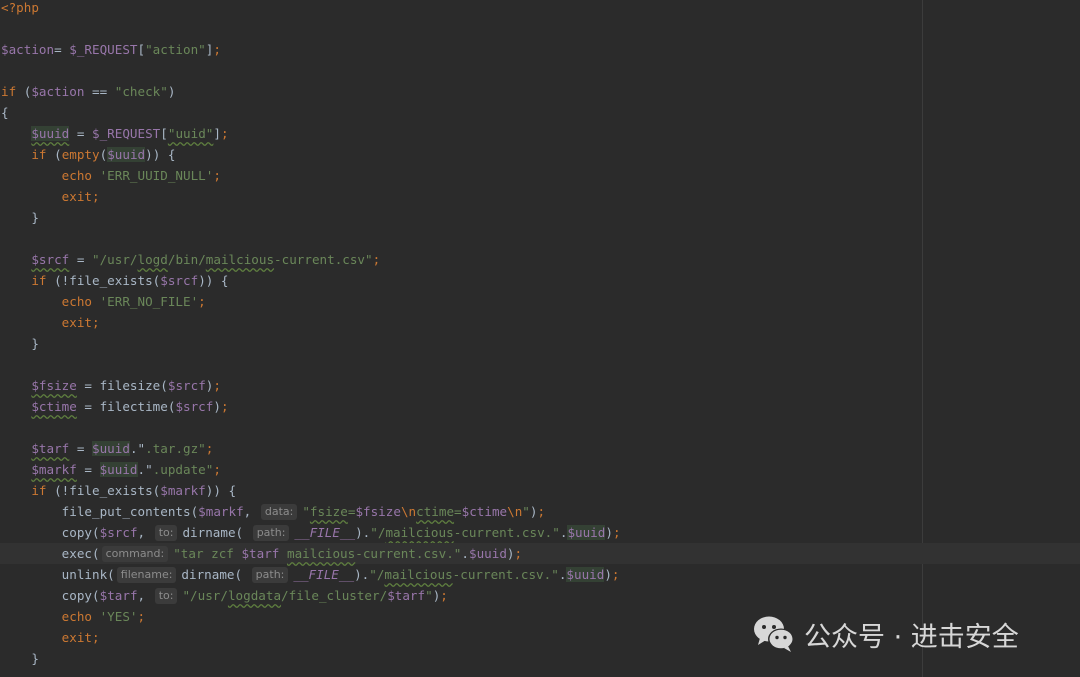  Describe the element at coordinates (99, 91) in the screenshot. I see `code-token: ==` at that location.